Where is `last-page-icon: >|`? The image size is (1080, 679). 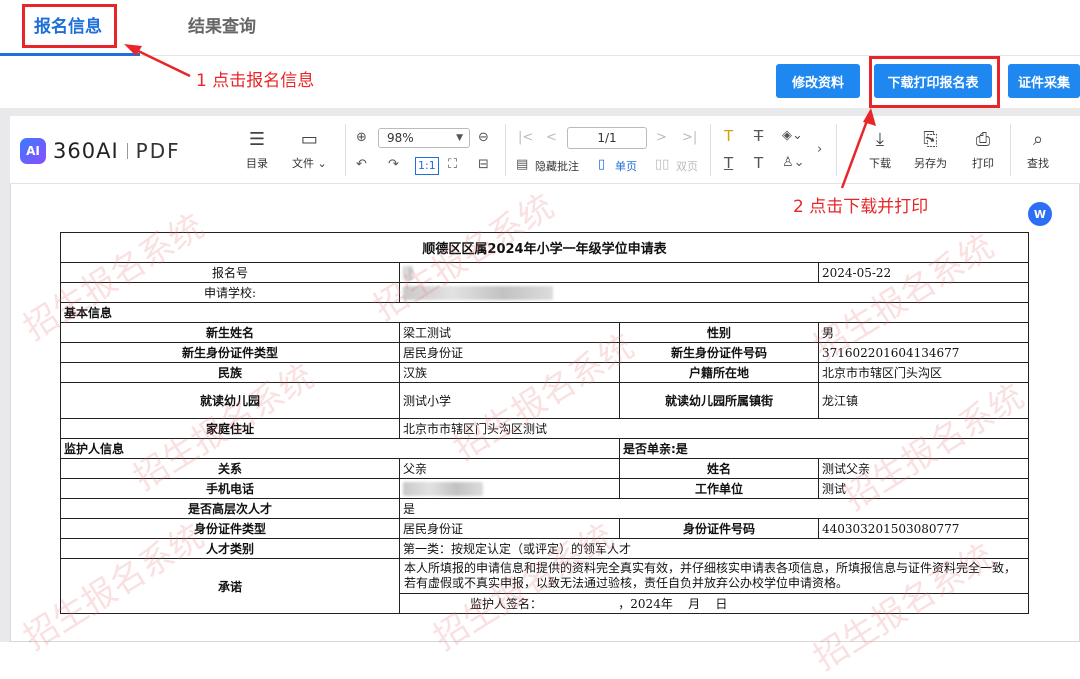
last-page-icon: >| is located at coordinates (689, 138).